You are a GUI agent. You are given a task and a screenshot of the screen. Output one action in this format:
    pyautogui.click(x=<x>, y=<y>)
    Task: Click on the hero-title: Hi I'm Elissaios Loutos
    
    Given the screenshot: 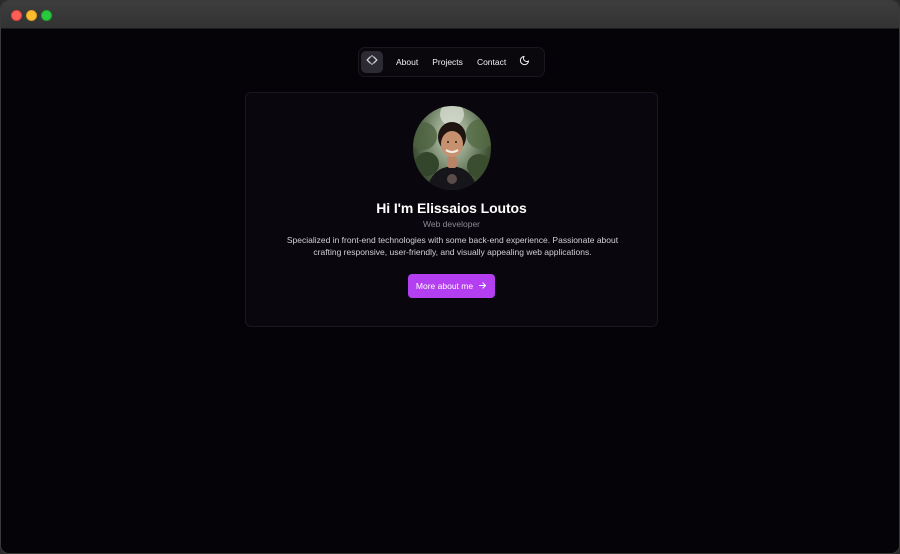 What is the action you would take?
    pyautogui.click(x=451, y=208)
    